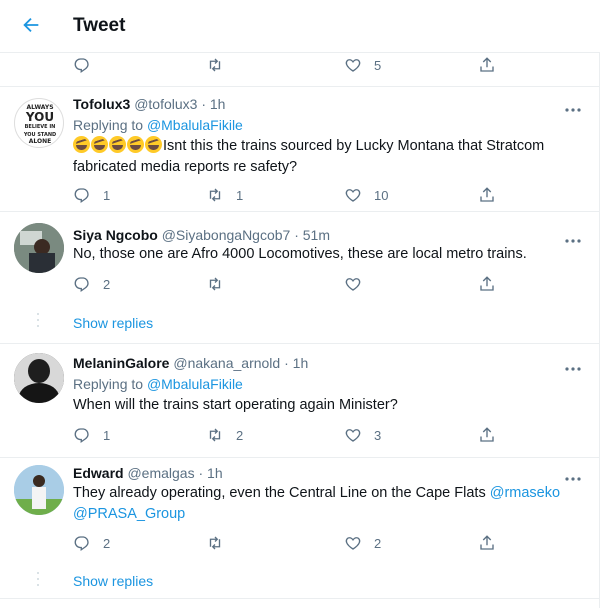 The height and width of the screenshot is (608, 614). I want to click on handle: @nakana_arnold, so click(226, 363).